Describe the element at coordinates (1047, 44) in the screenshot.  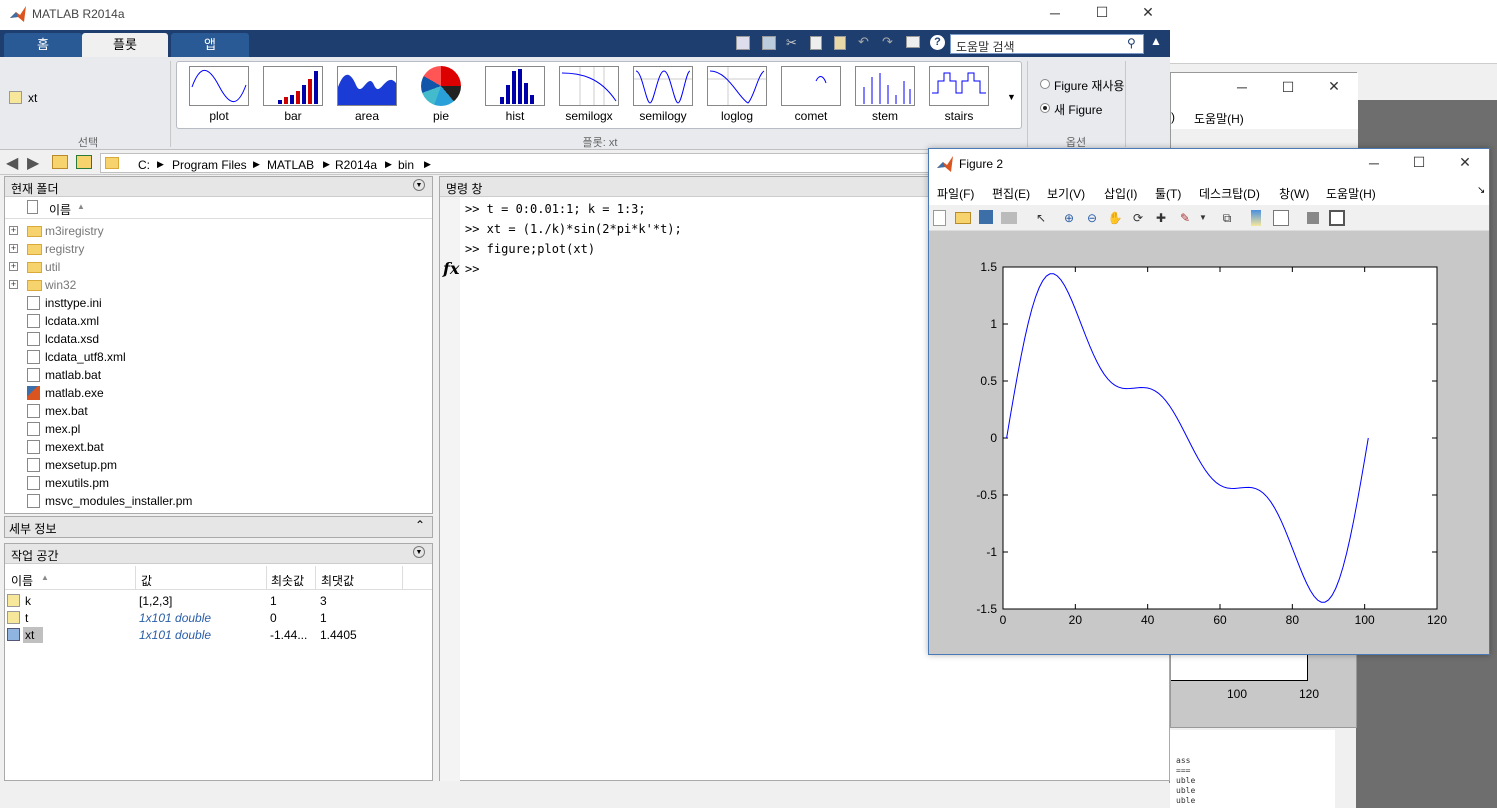
I see `search-input: 도움말 검색 ⚲` at that location.